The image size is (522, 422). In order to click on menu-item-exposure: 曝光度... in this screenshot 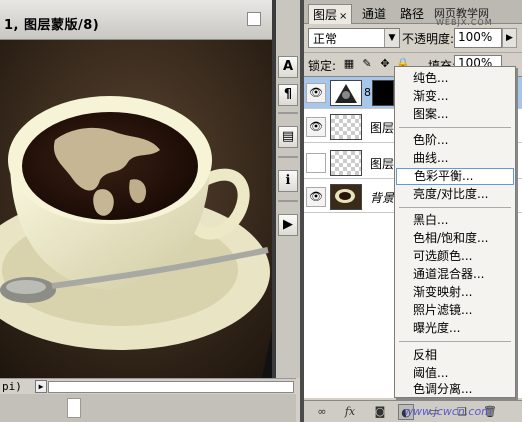, I will do `click(455, 328)`.